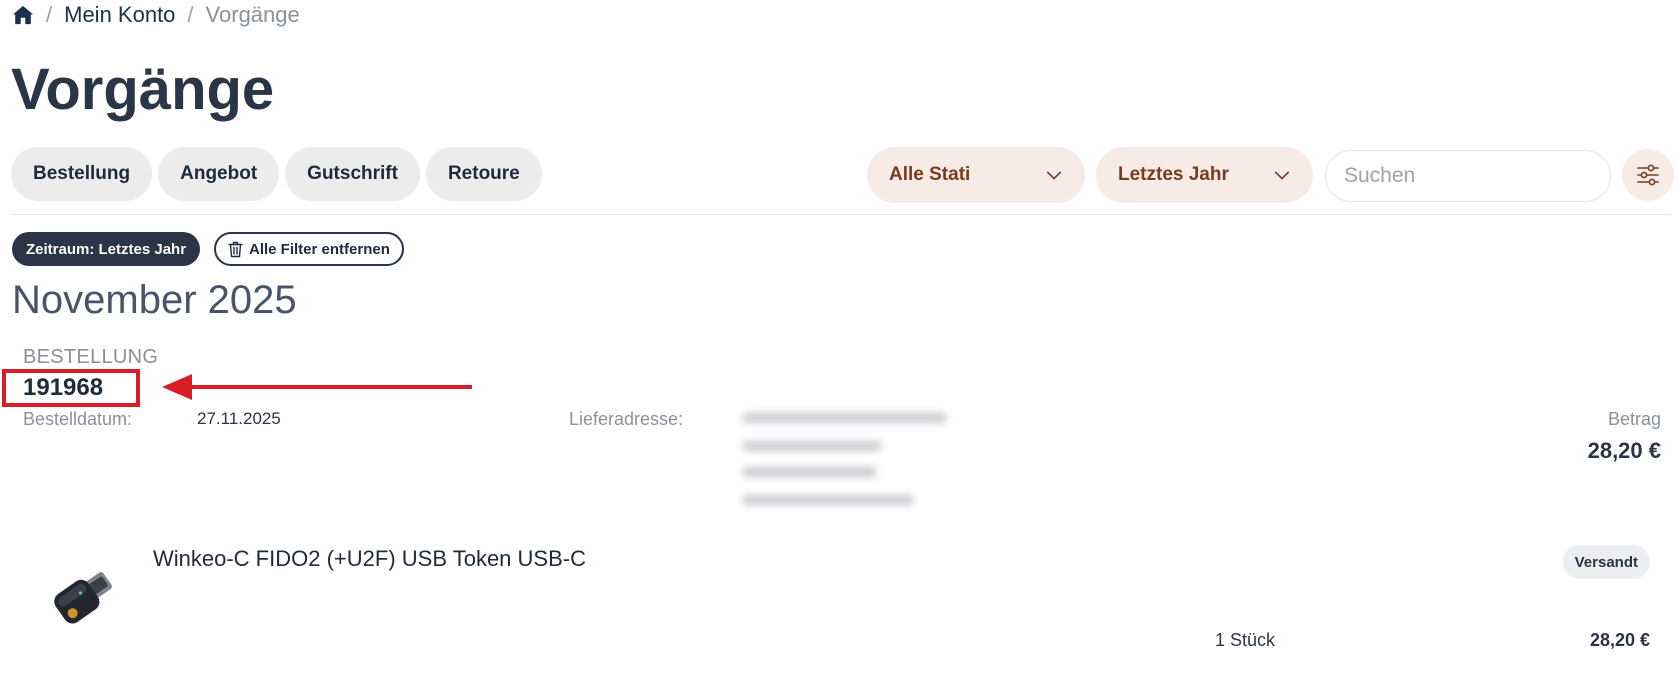 The width and height of the screenshot is (1680, 691). Describe the element at coordinates (143, 89) in the screenshot. I see `page-title: Vorgänge` at that location.